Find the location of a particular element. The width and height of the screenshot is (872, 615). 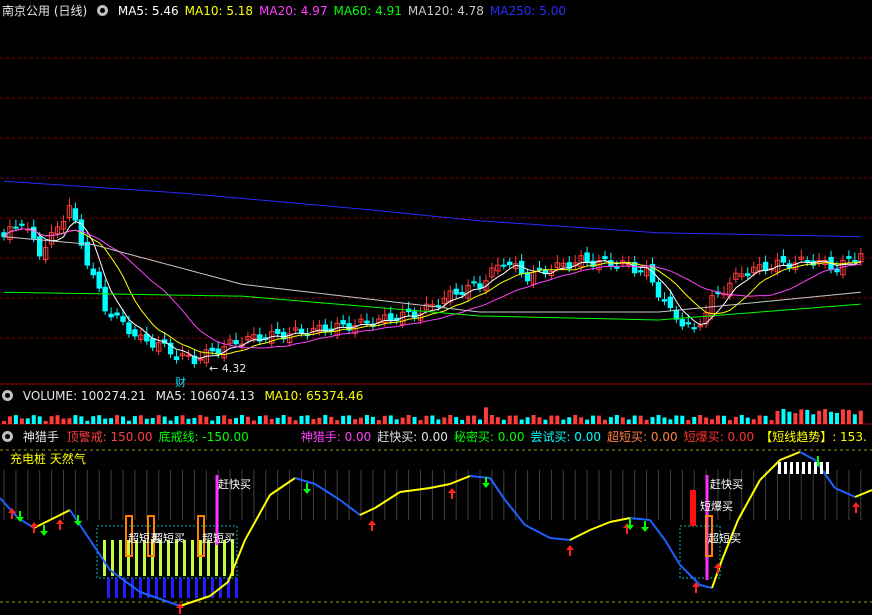

sell-arrow-icon is located at coordinates (307, 488).